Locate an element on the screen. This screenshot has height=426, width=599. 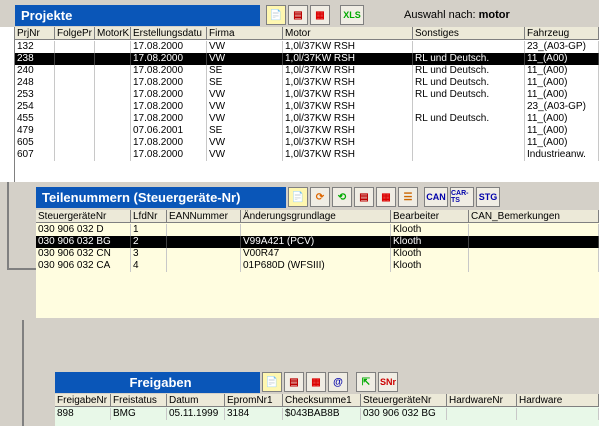
column-header: Bearbeiter is located at coordinates (430, 216).